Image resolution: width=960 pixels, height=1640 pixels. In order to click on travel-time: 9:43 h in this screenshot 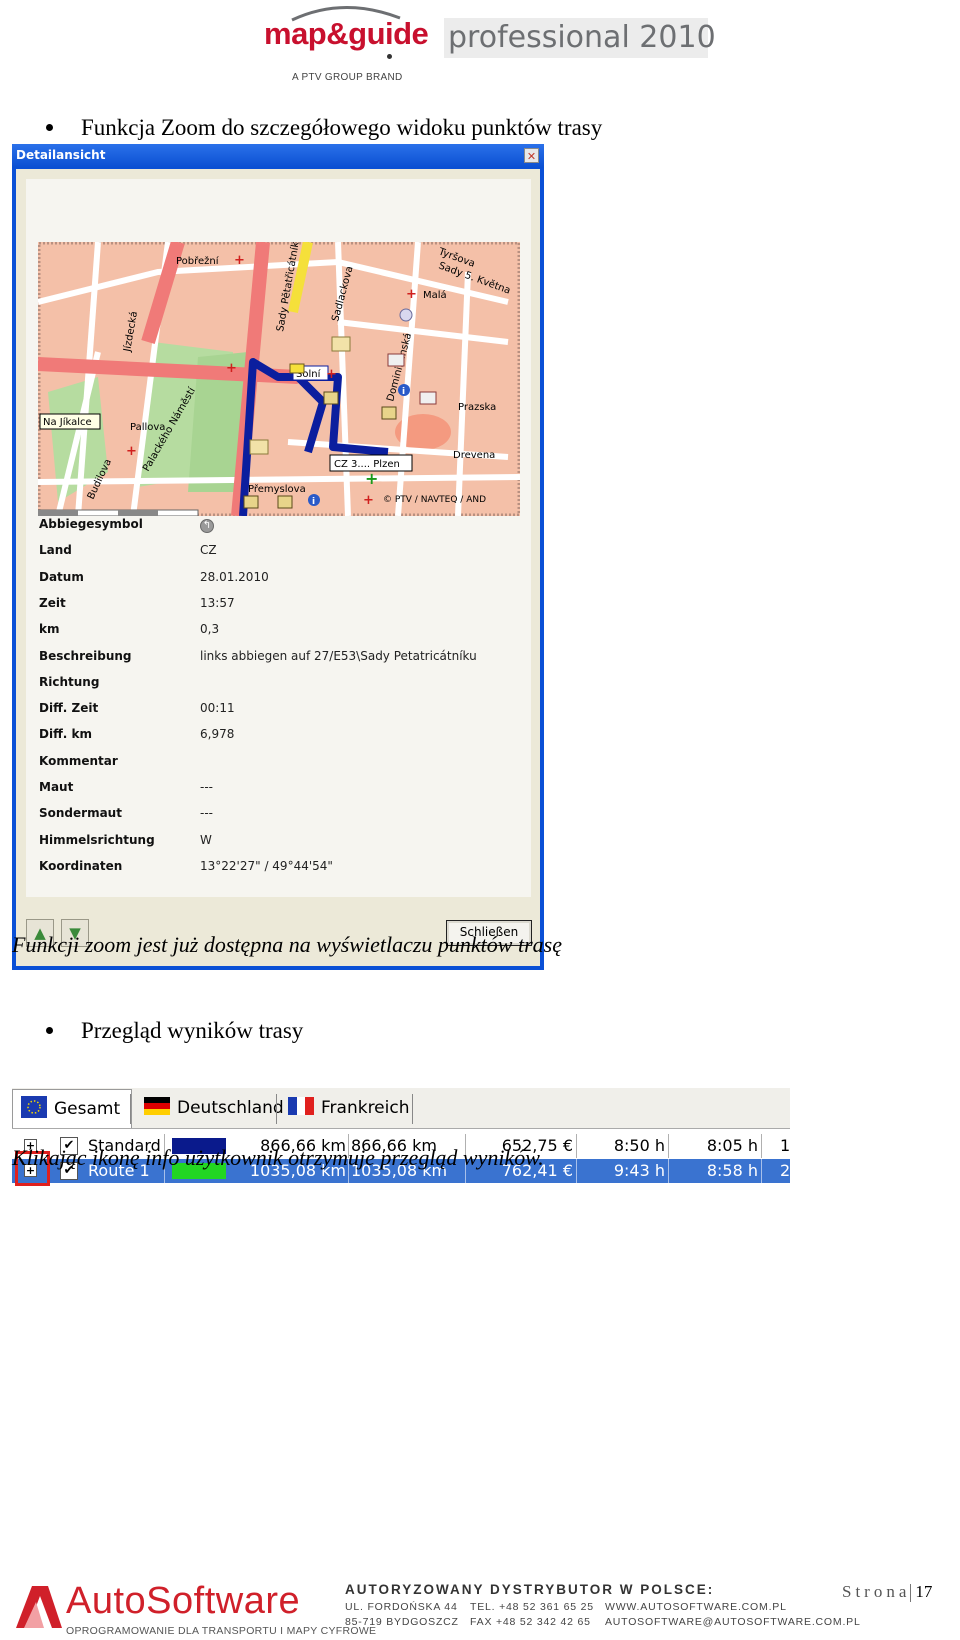, I will do `click(639, 1170)`.